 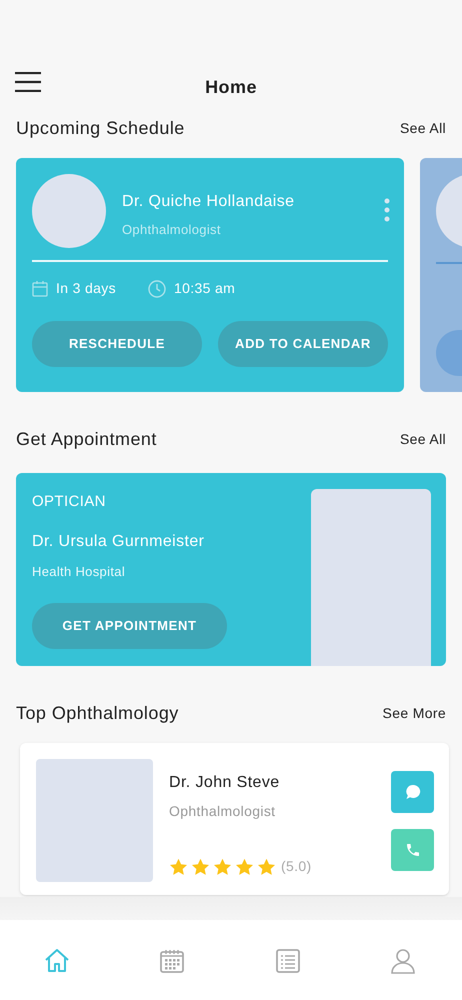 I want to click on home-icon, so click(x=56, y=961).